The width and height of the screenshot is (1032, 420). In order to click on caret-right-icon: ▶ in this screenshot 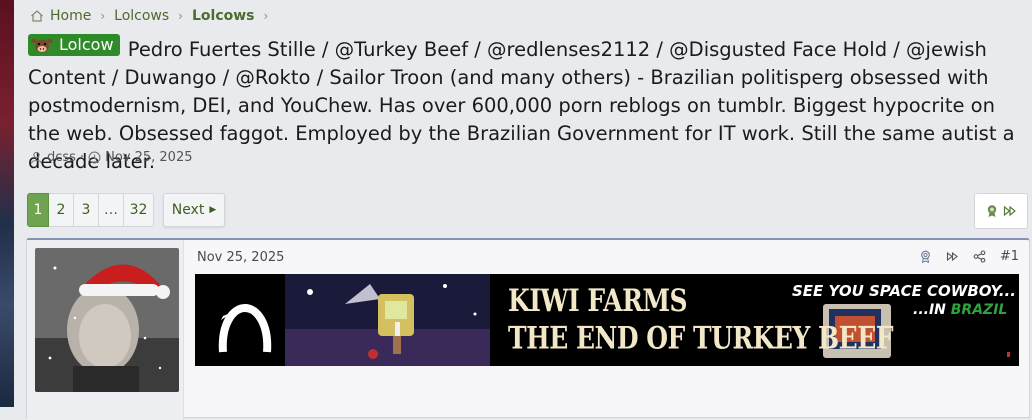, I will do `click(213, 210)`.